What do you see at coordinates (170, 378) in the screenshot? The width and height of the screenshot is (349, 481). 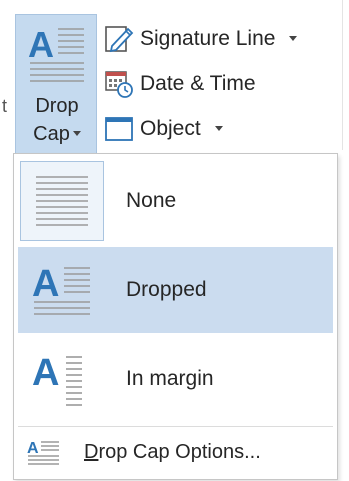 I see `menu-item-label: In margin` at bounding box center [170, 378].